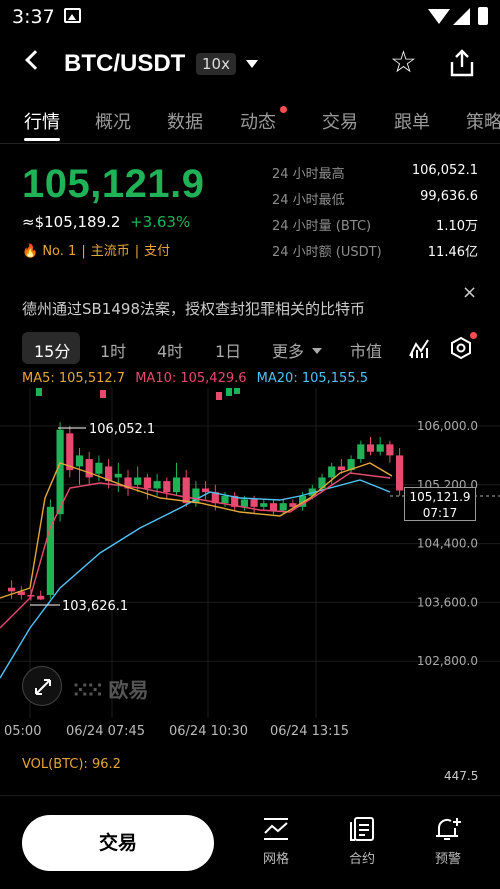  What do you see at coordinates (447, 426) in the screenshot?
I see `y-tick-label: 106,000.0` at bounding box center [447, 426].